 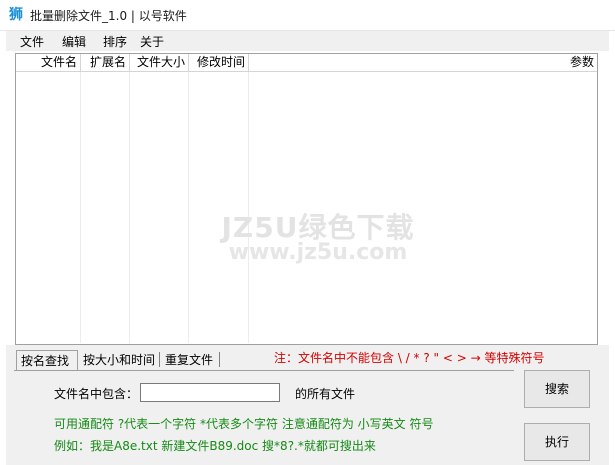 What do you see at coordinates (48, 62) in the screenshot?
I see `column-filename: 文件名` at bounding box center [48, 62].